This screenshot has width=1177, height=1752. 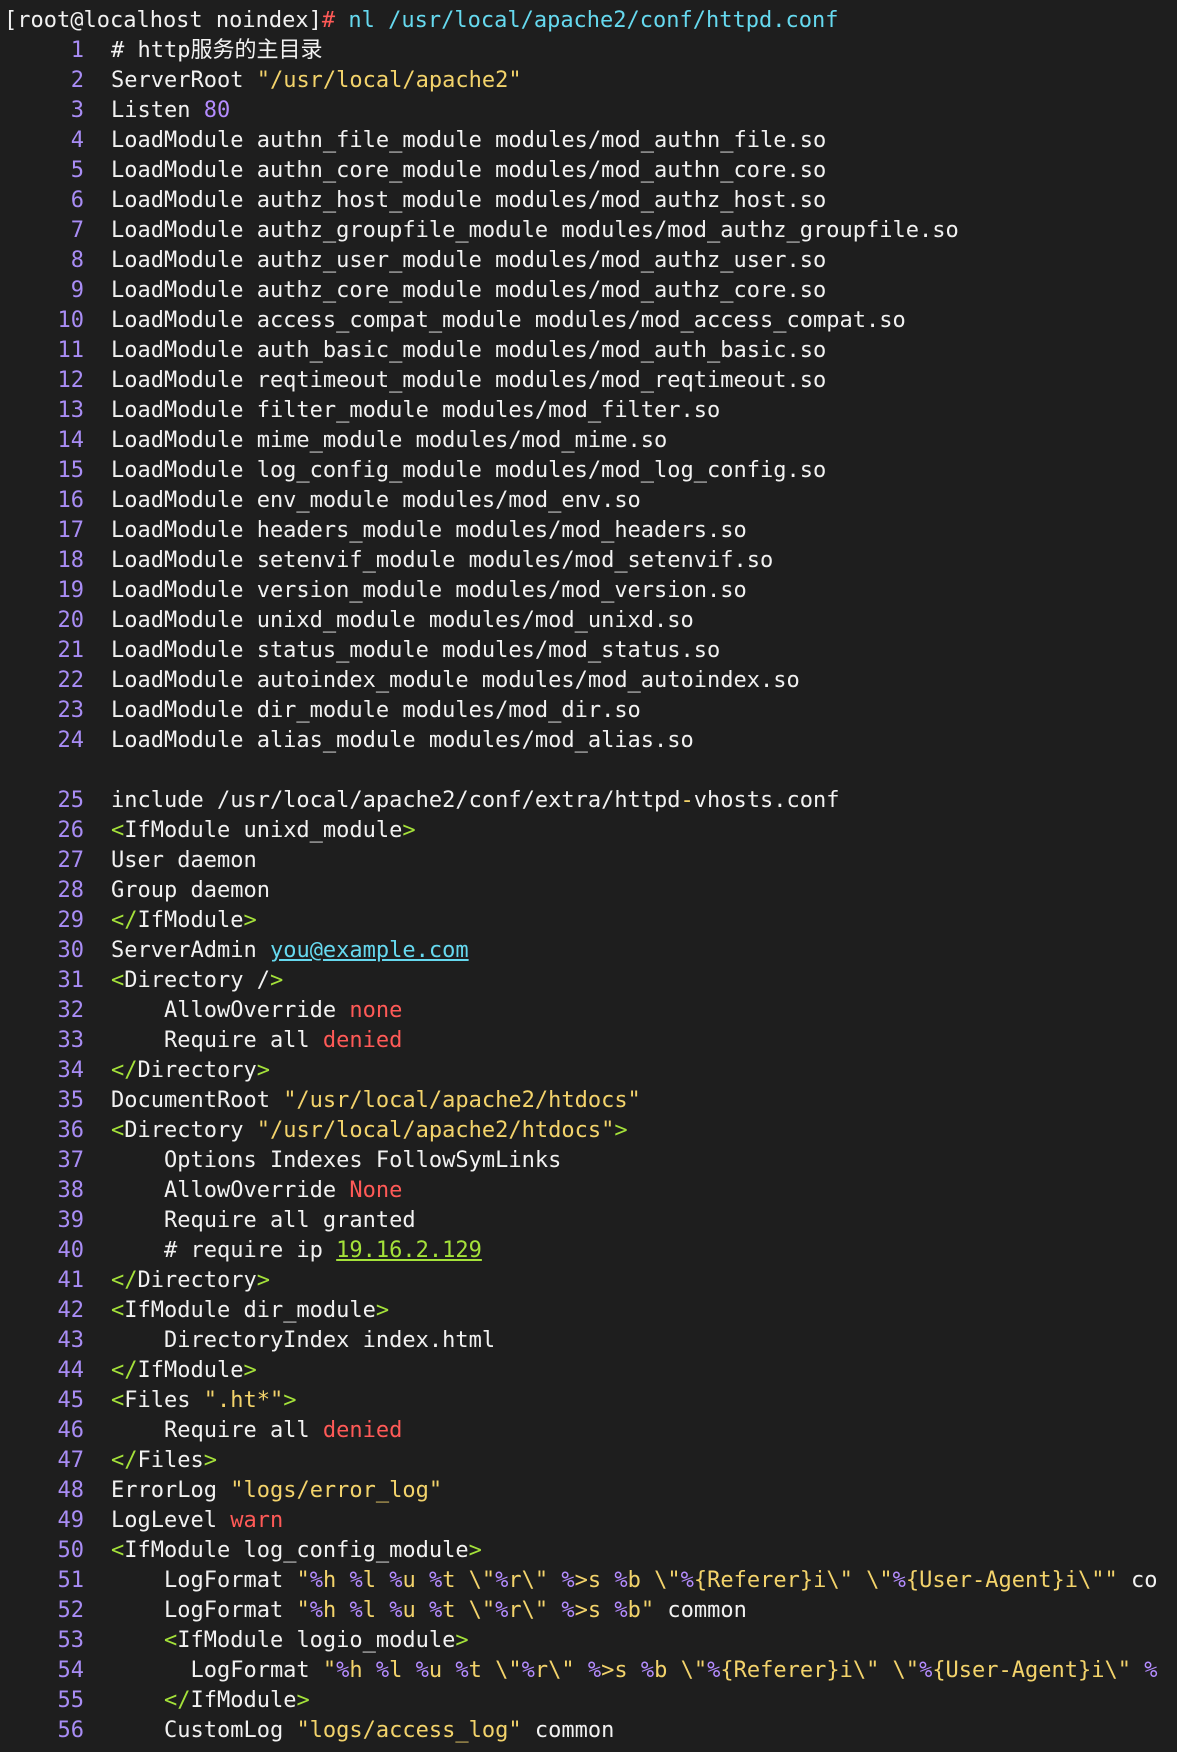 What do you see at coordinates (71, 320) in the screenshot?
I see `line-number: 10` at bounding box center [71, 320].